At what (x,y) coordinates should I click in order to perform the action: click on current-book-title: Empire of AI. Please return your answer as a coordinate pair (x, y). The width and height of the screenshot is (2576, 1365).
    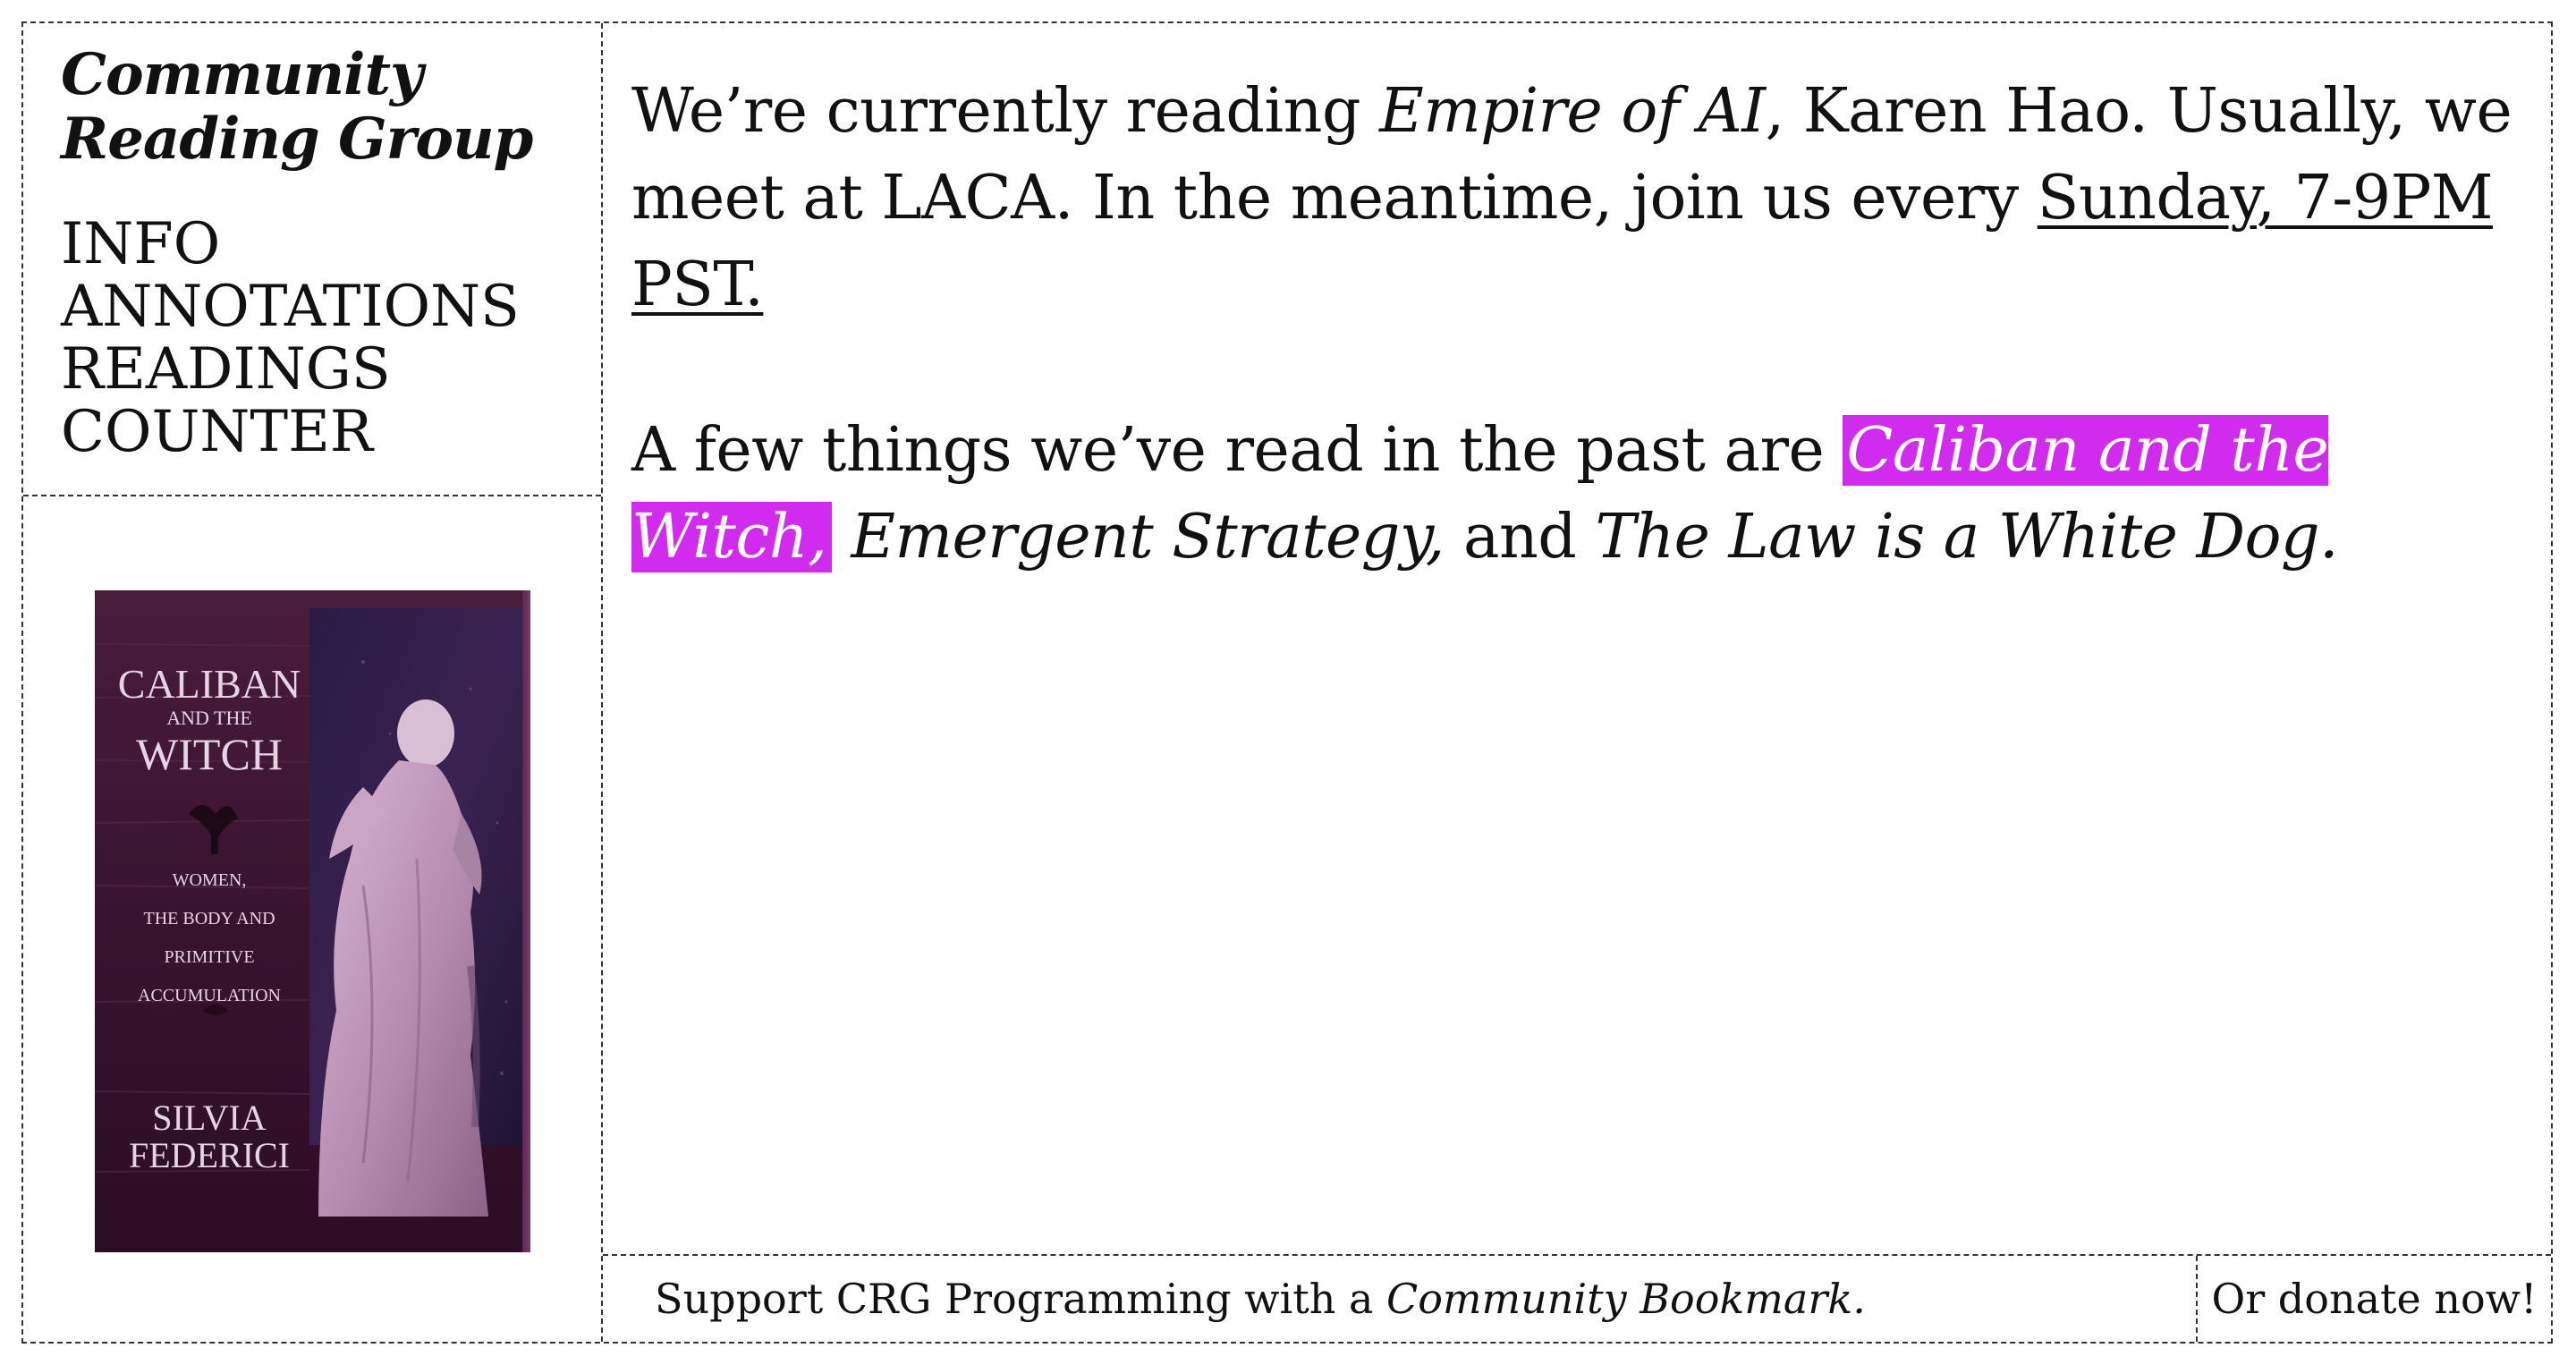
    Looking at the image, I should click on (1572, 111).